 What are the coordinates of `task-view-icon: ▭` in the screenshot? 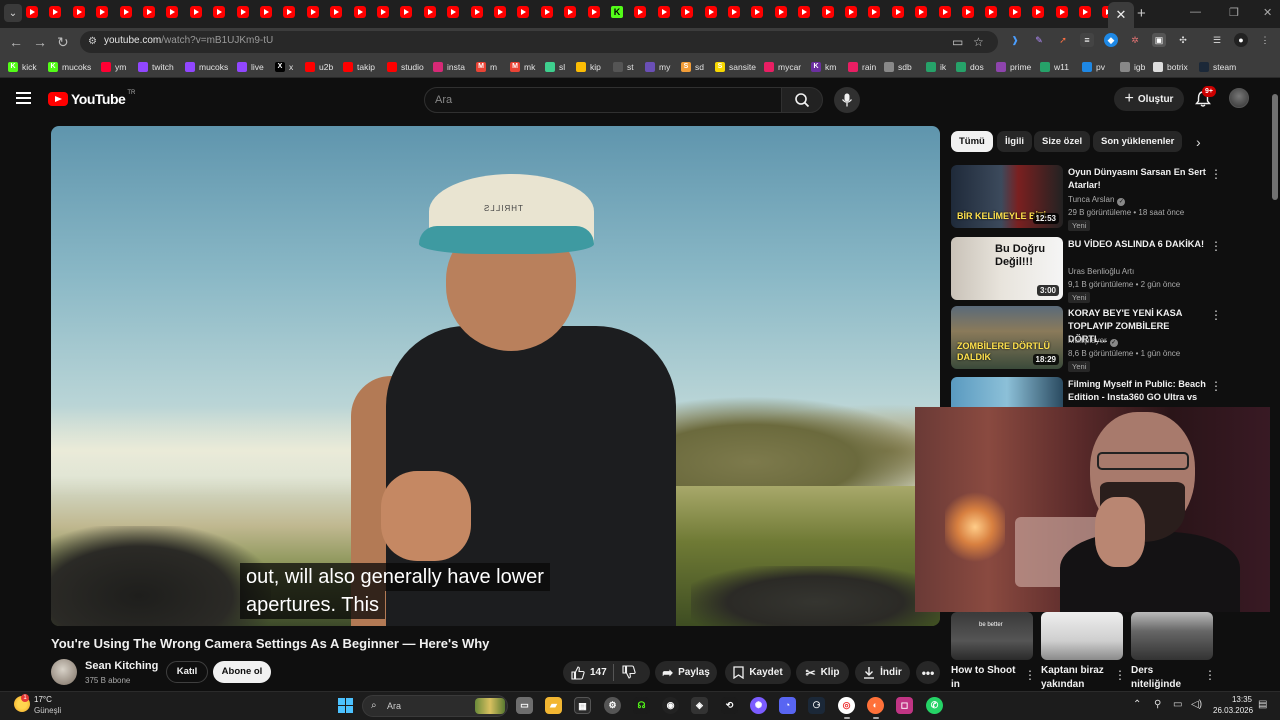 It's located at (524, 705).